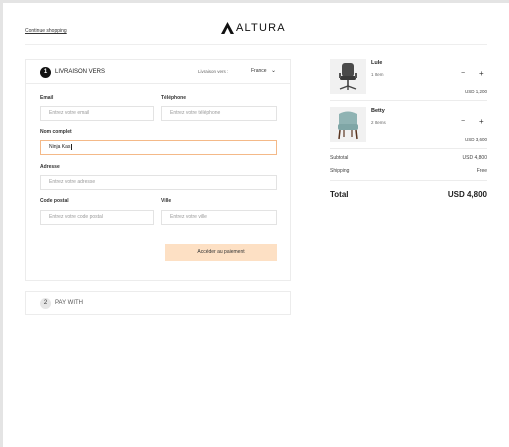  I want to click on cart-item-price: USD 3,600, so click(475, 139).